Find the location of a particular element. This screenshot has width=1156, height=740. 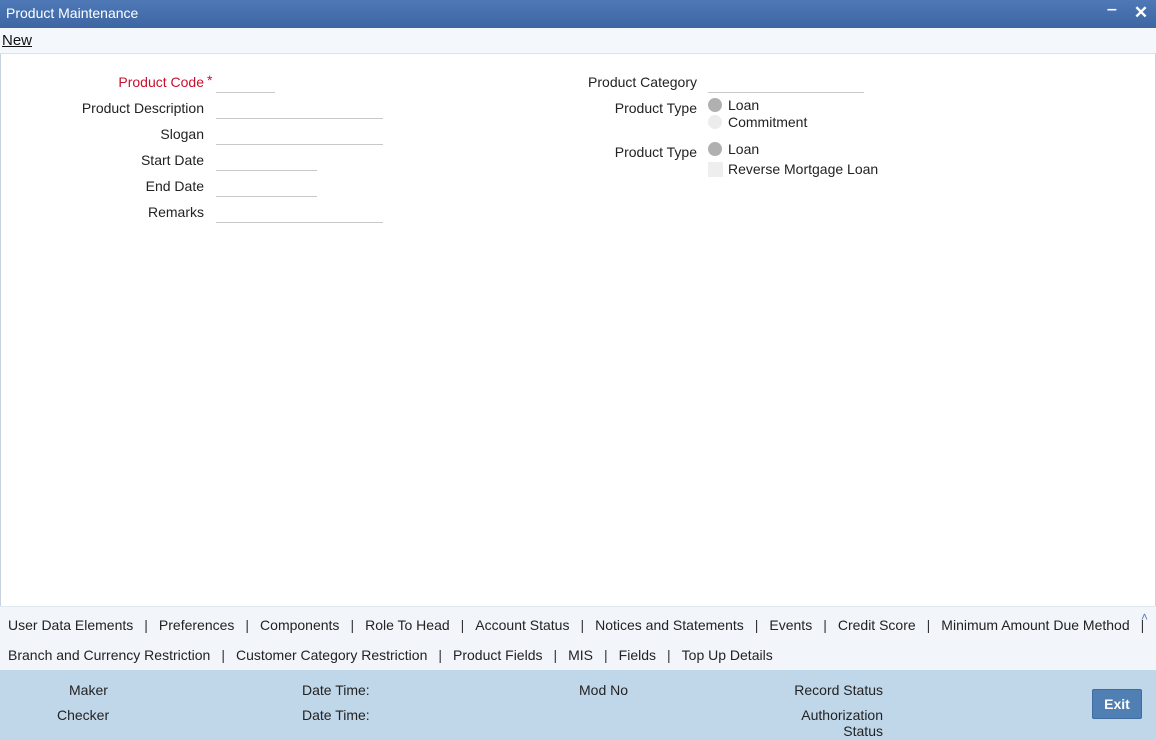

tab-product-fields: Product Fields is located at coordinates (497, 655).